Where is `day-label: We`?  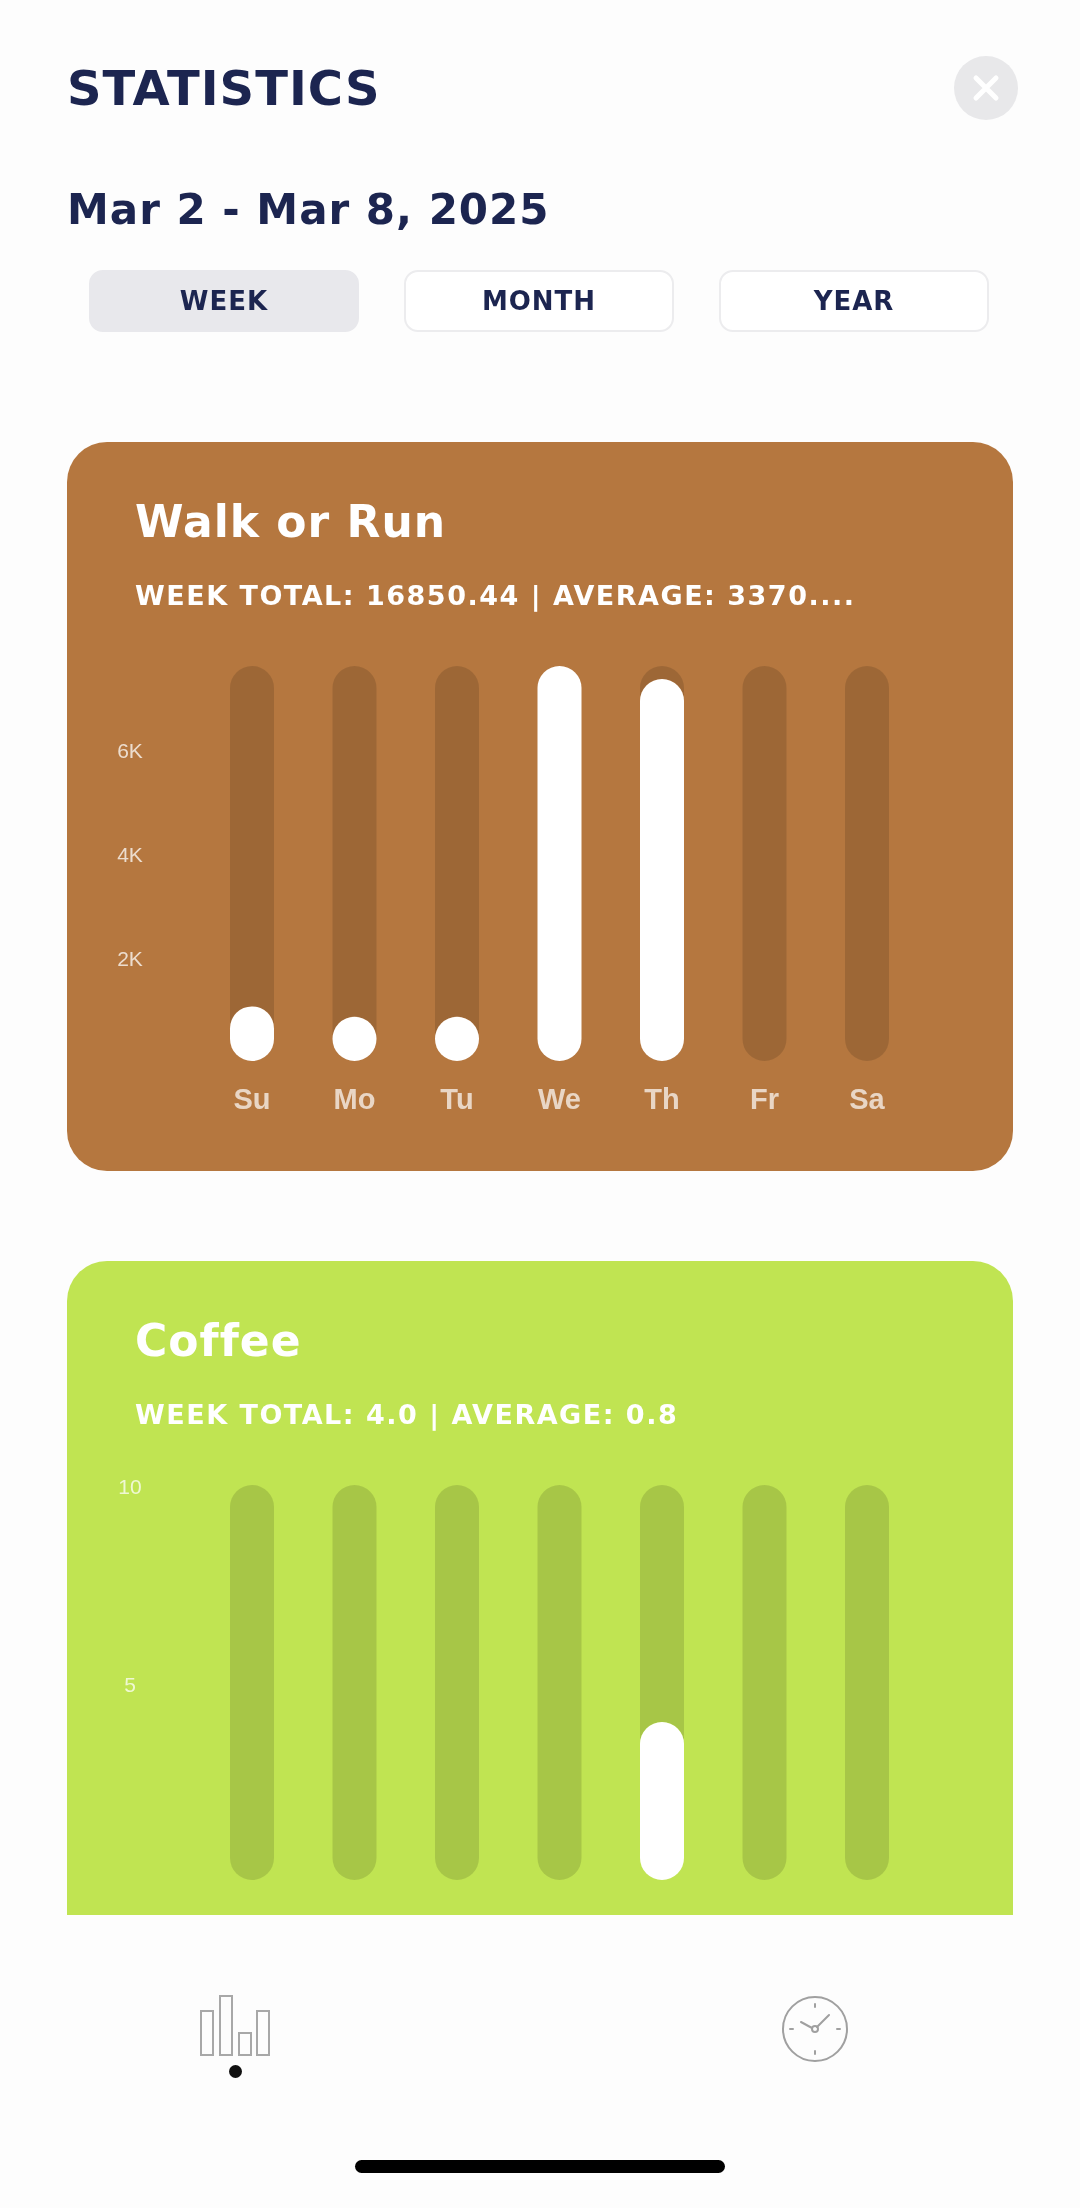 day-label: We is located at coordinates (559, 1099).